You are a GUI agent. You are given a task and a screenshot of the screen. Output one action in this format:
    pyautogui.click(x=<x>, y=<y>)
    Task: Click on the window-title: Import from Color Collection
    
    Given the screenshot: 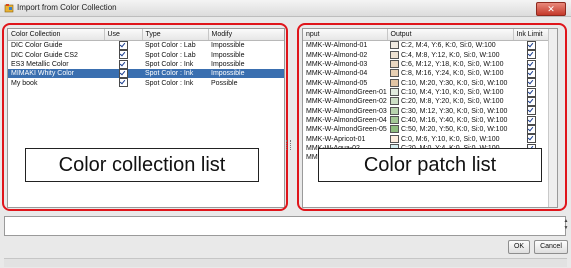 What is the action you would take?
    pyautogui.click(x=67, y=7)
    